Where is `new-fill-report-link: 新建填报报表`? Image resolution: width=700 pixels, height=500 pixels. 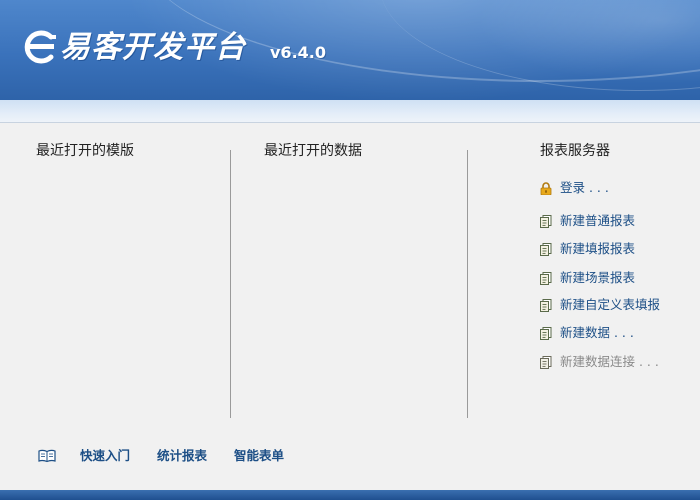 new-fill-report-link: 新建填报报表 is located at coordinates (587, 249).